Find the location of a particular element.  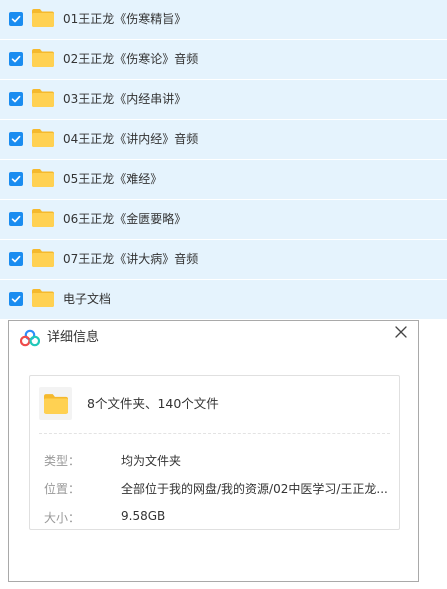

file-row: 06王正龙《金匮要略》 is located at coordinates (223, 219).